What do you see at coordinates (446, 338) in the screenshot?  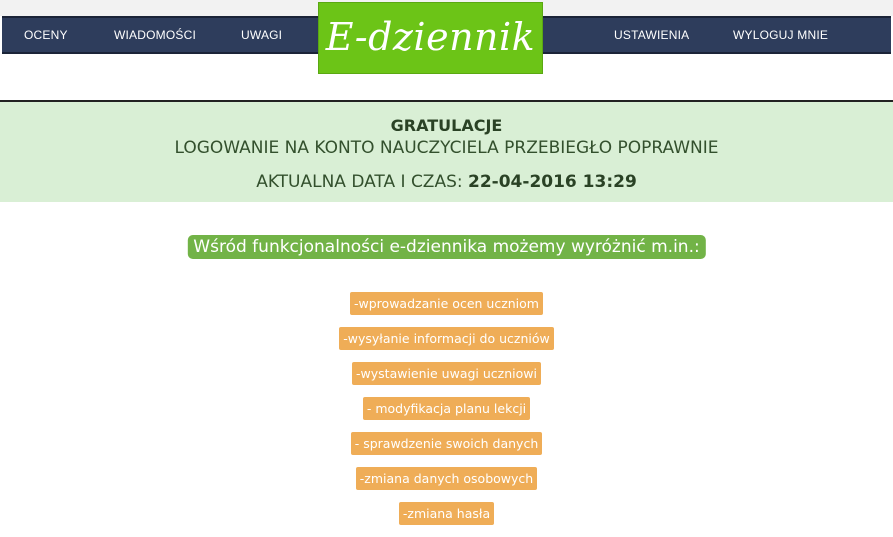 I see `feature-item-messages: -wysyłanie informacji do uczniów` at bounding box center [446, 338].